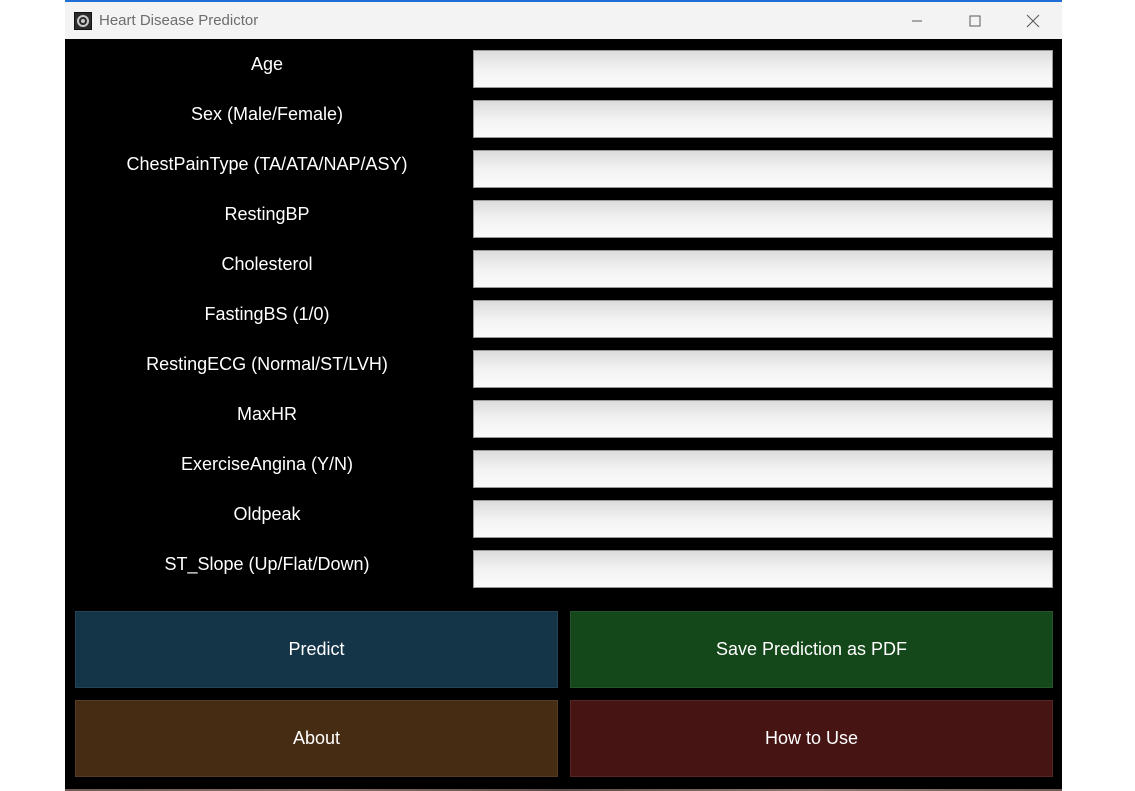 The width and height of the screenshot is (1135, 791). Describe the element at coordinates (763, 219) in the screenshot. I see `resting-bp-input` at that location.